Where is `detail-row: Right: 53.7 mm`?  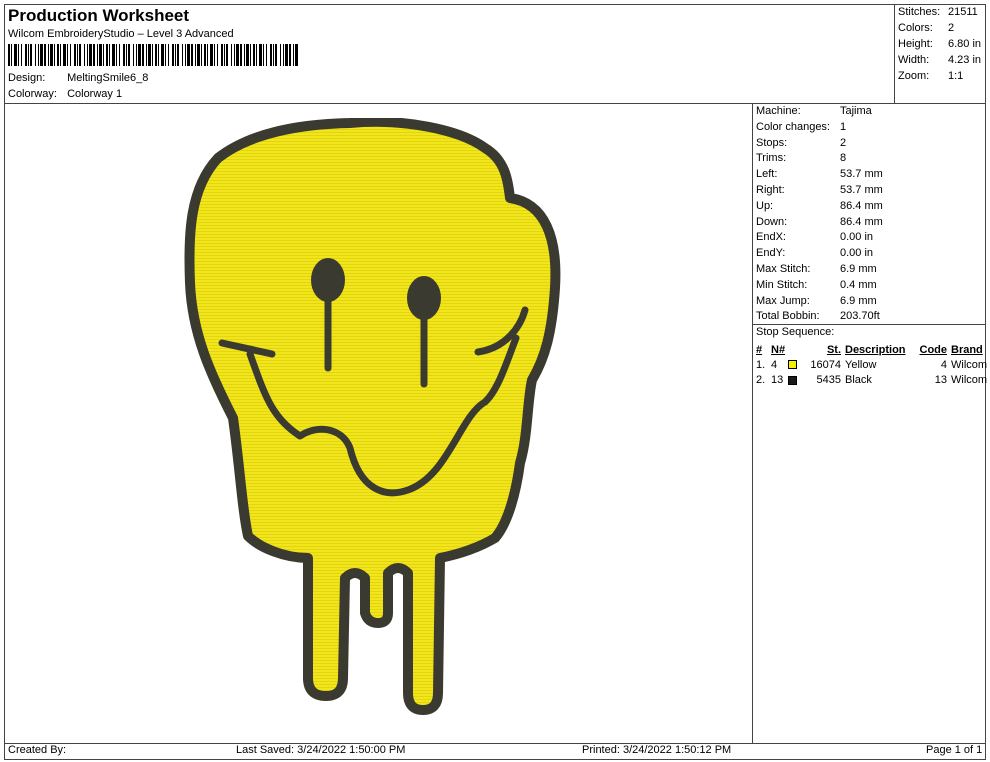
detail-row: Right: 53.7 mm is located at coordinates (819, 191).